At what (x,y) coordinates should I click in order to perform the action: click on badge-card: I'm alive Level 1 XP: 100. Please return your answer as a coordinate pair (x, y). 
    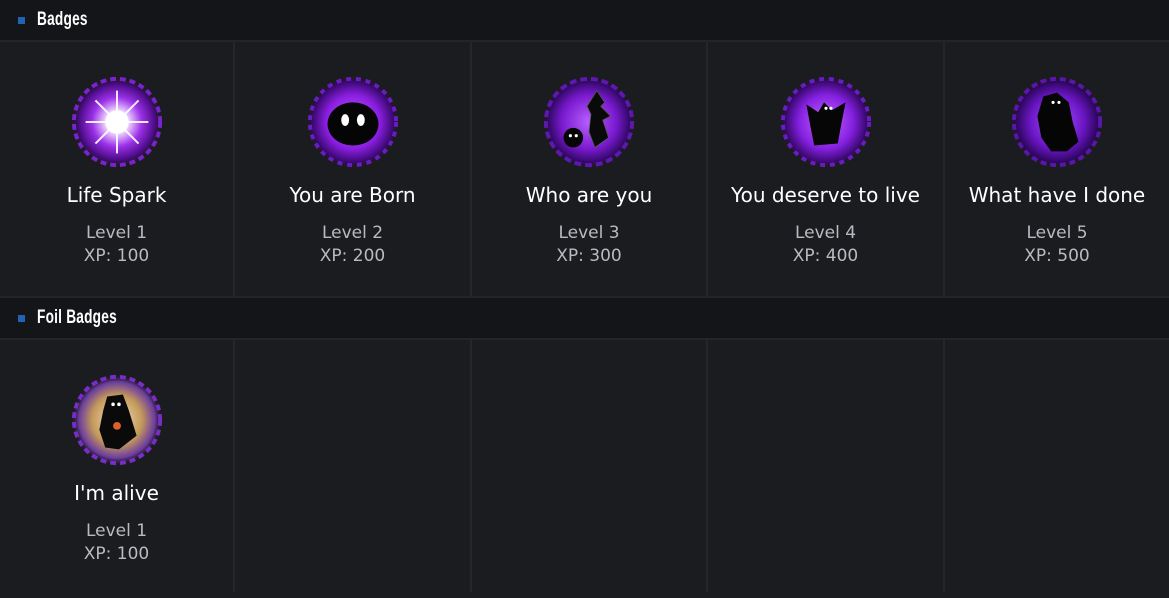
    Looking at the image, I should click on (117, 466).